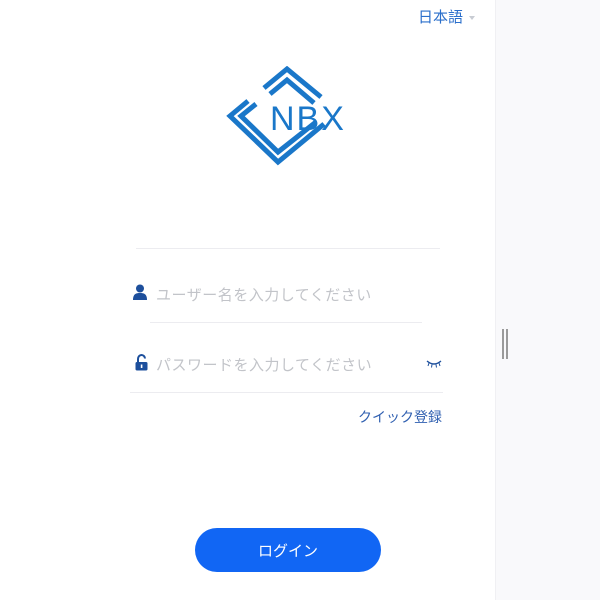 The width and height of the screenshot is (600, 600). What do you see at coordinates (505, 344) in the screenshot?
I see `scroll-handle` at bounding box center [505, 344].